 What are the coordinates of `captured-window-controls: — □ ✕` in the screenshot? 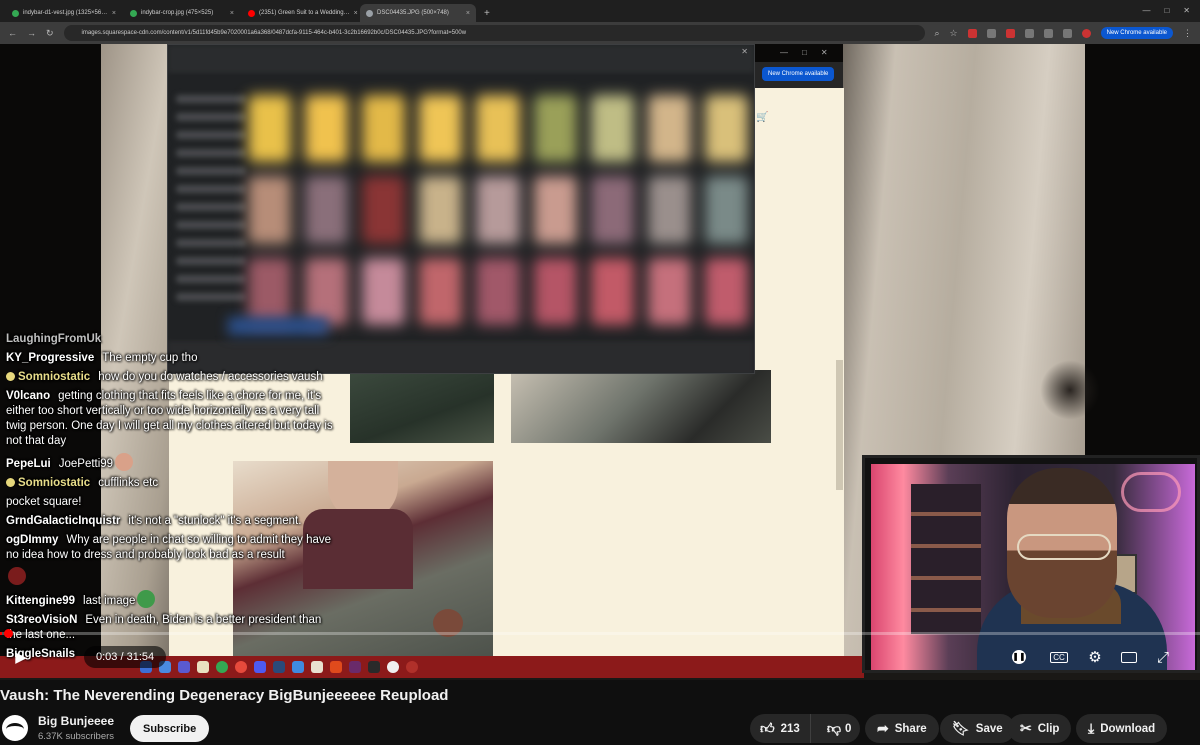 It's located at (1166, 10).